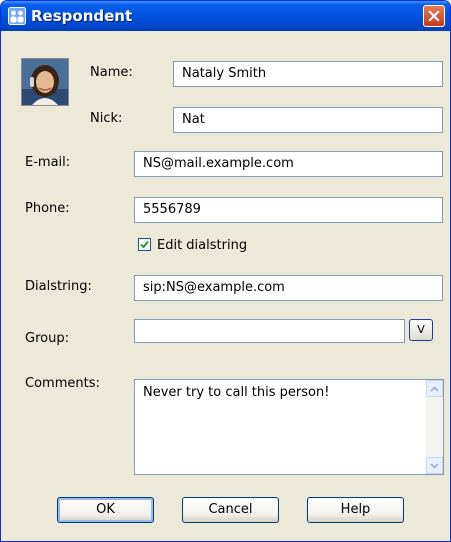  What do you see at coordinates (288, 210) in the screenshot?
I see `phone-field: 5556789` at bounding box center [288, 210].